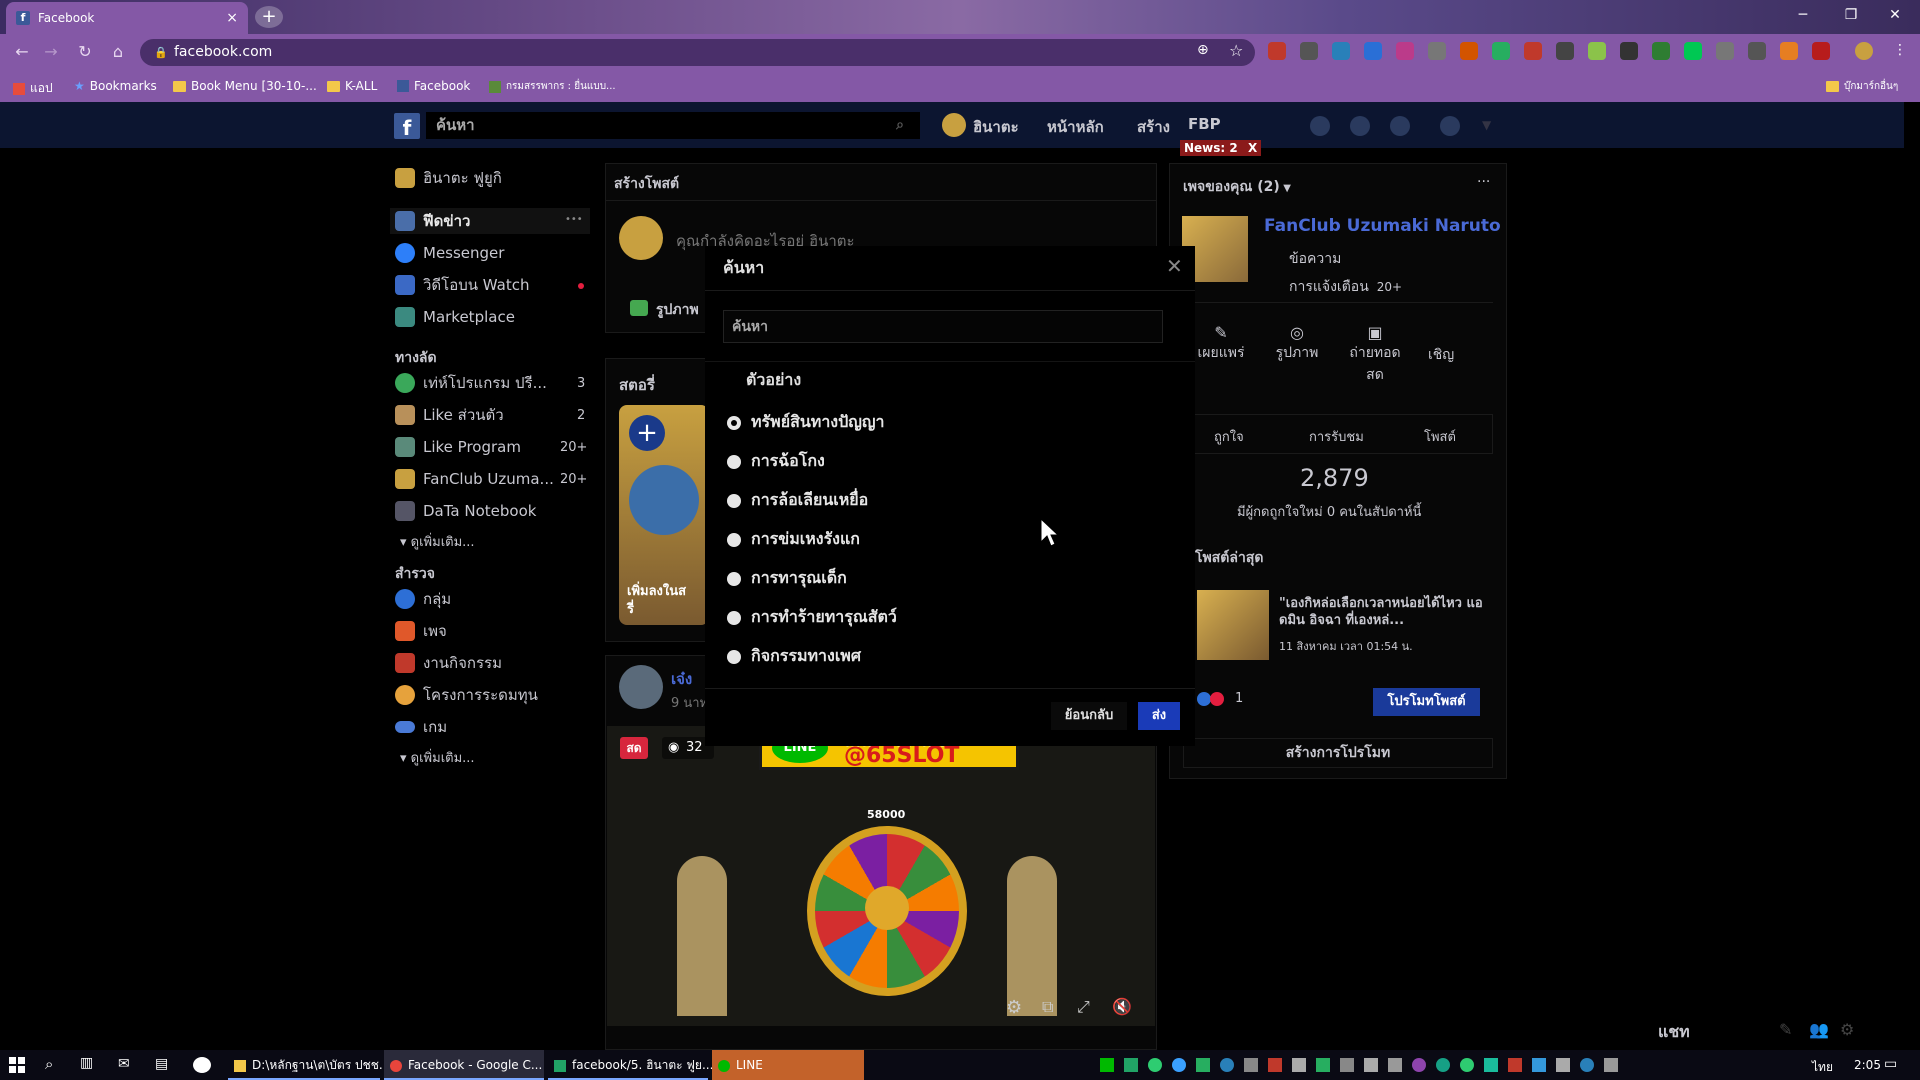 This screenshot has width=1920, height=1080. What do you see at coordinates (118, 52) in the screenshot?
I see `home-icon: ⌂` at bounding box center [118, 52].